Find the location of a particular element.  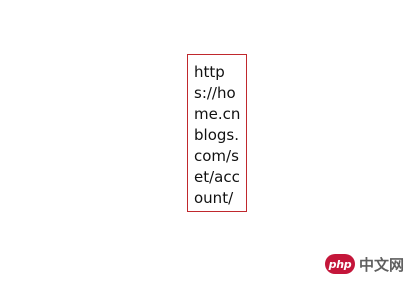

watermark-site-text: 中文网 is located at coordinates (382, 264).